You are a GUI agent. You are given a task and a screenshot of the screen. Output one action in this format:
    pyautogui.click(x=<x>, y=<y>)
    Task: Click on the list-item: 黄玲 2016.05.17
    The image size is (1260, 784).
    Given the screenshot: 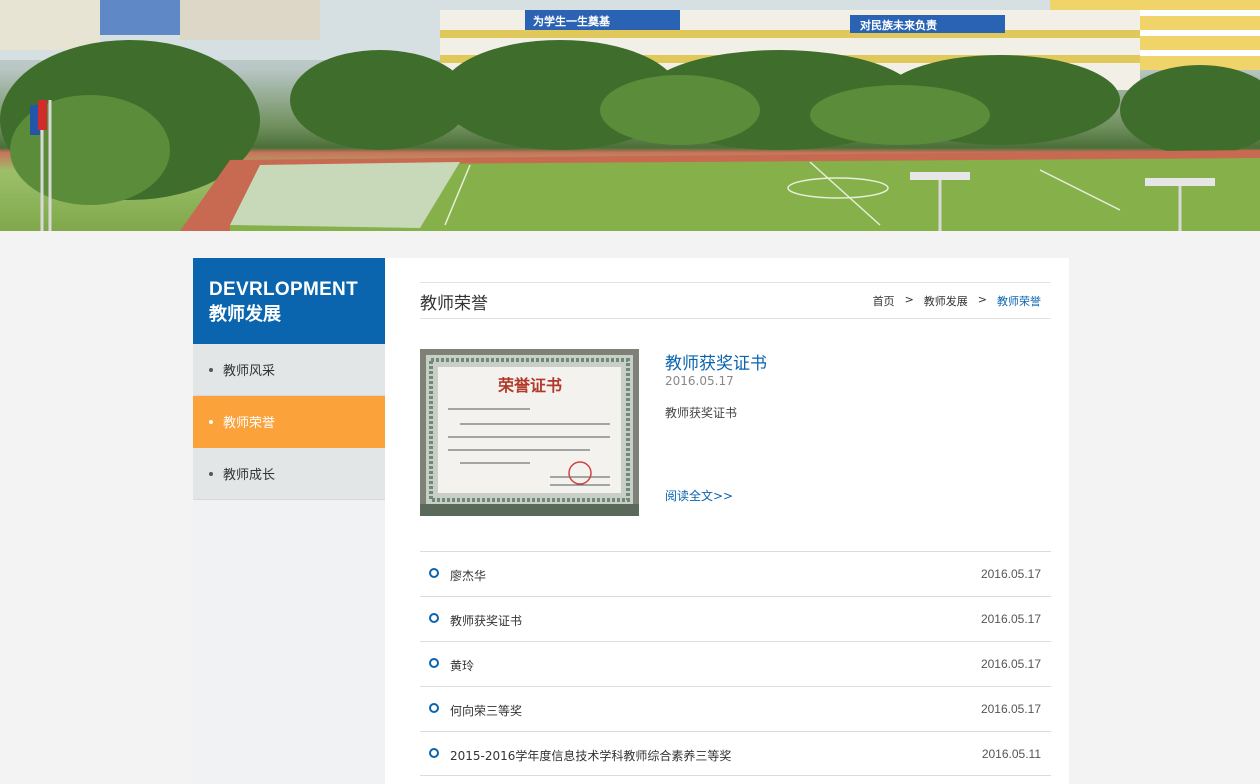 What is the action you would take?
    pyautogui.click(x=735, y=663)
    